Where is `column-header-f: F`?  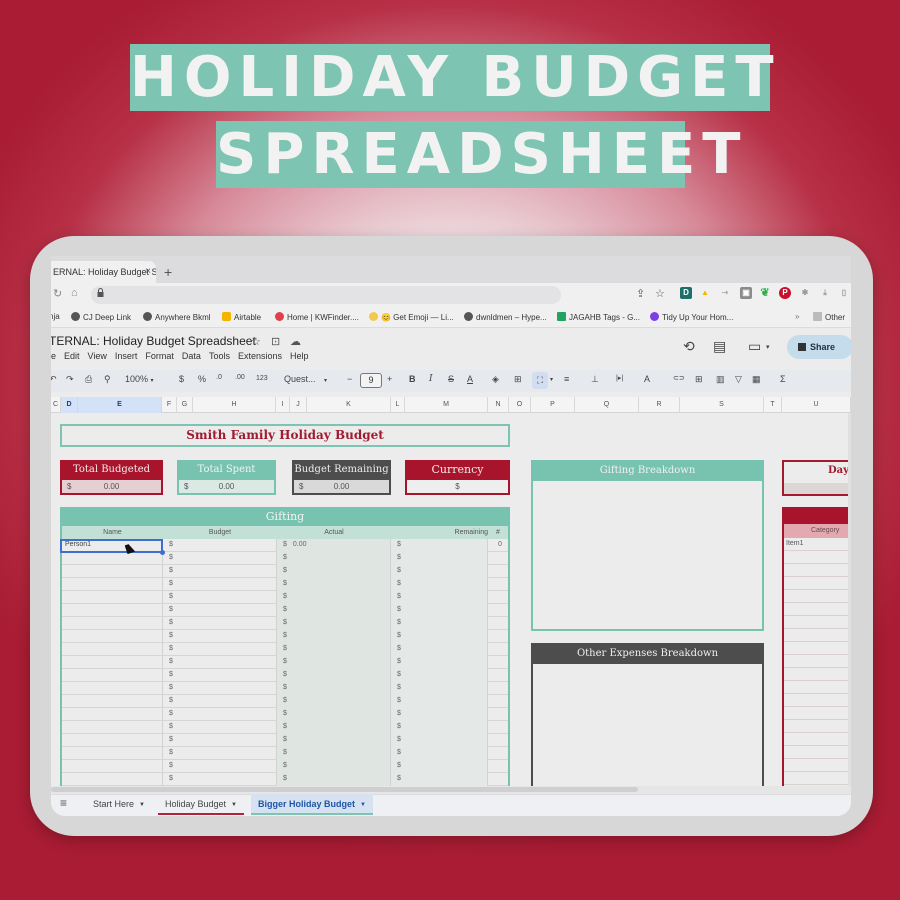 column-header-f: F is located at coordinates (169, 405).